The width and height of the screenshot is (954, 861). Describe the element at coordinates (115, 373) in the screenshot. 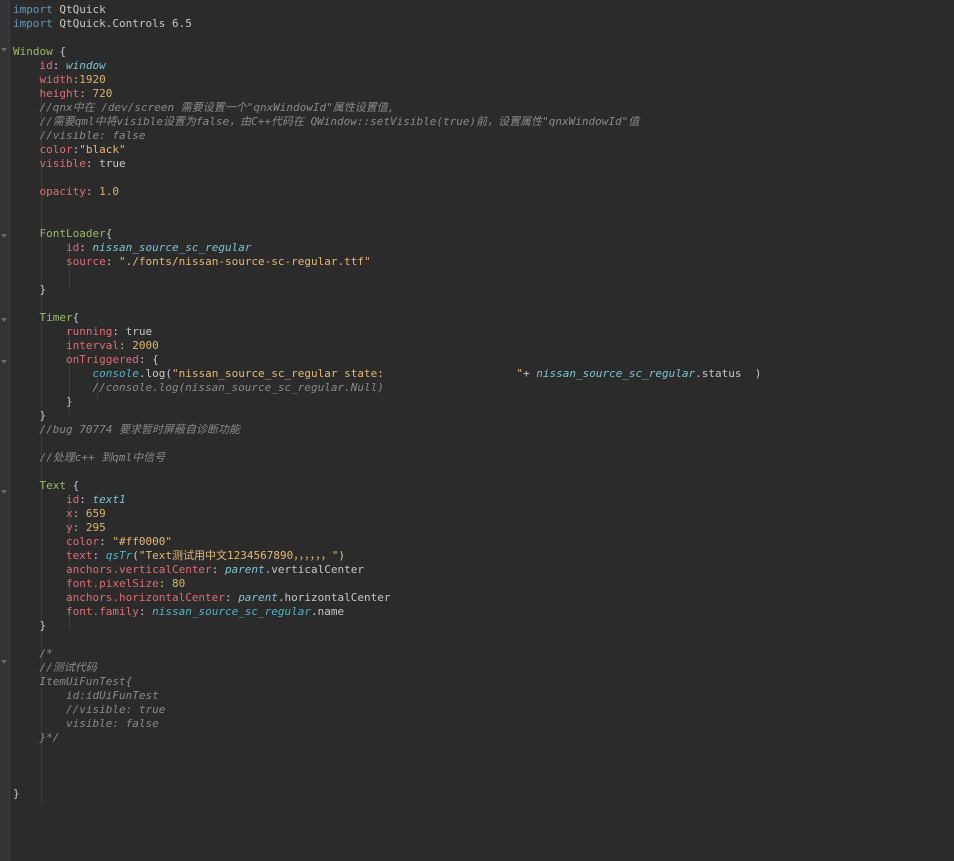

I see `code-token: console` at that location.